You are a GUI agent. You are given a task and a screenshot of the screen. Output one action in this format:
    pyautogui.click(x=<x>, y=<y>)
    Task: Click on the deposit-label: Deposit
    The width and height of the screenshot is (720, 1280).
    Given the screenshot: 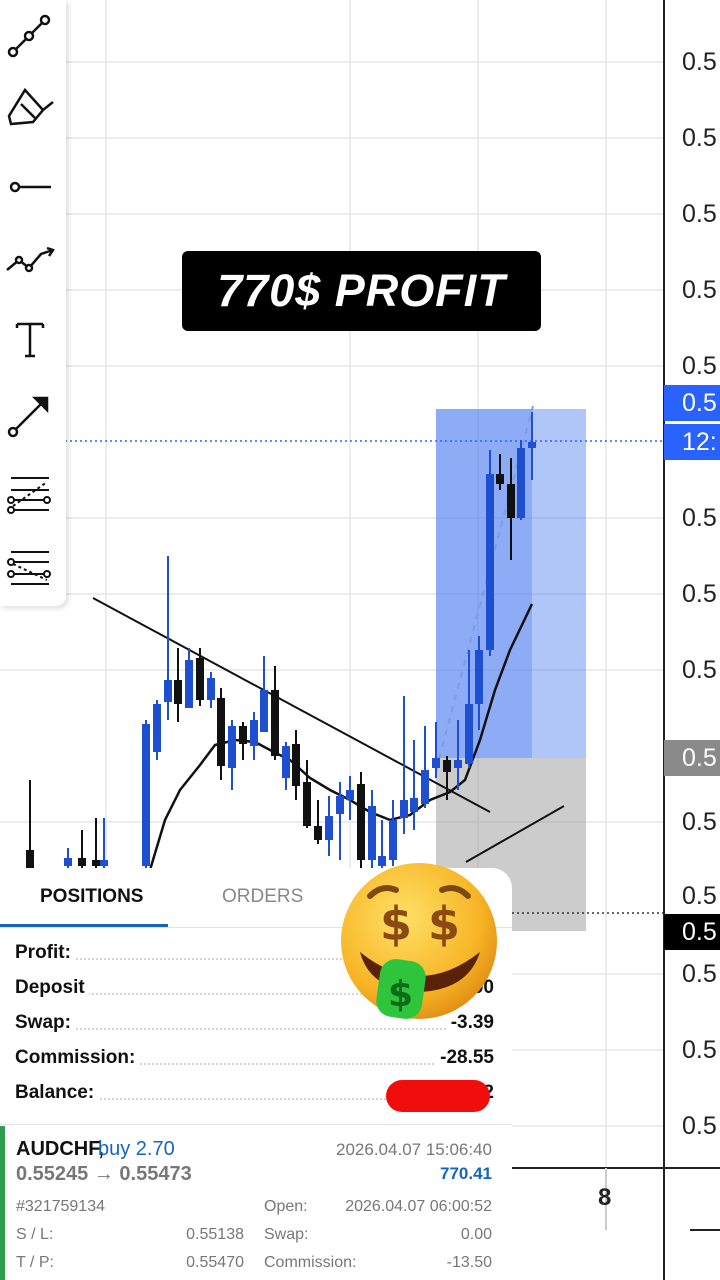 What is the action you would take?
    pyautogui.click(x=52, y=988)
    